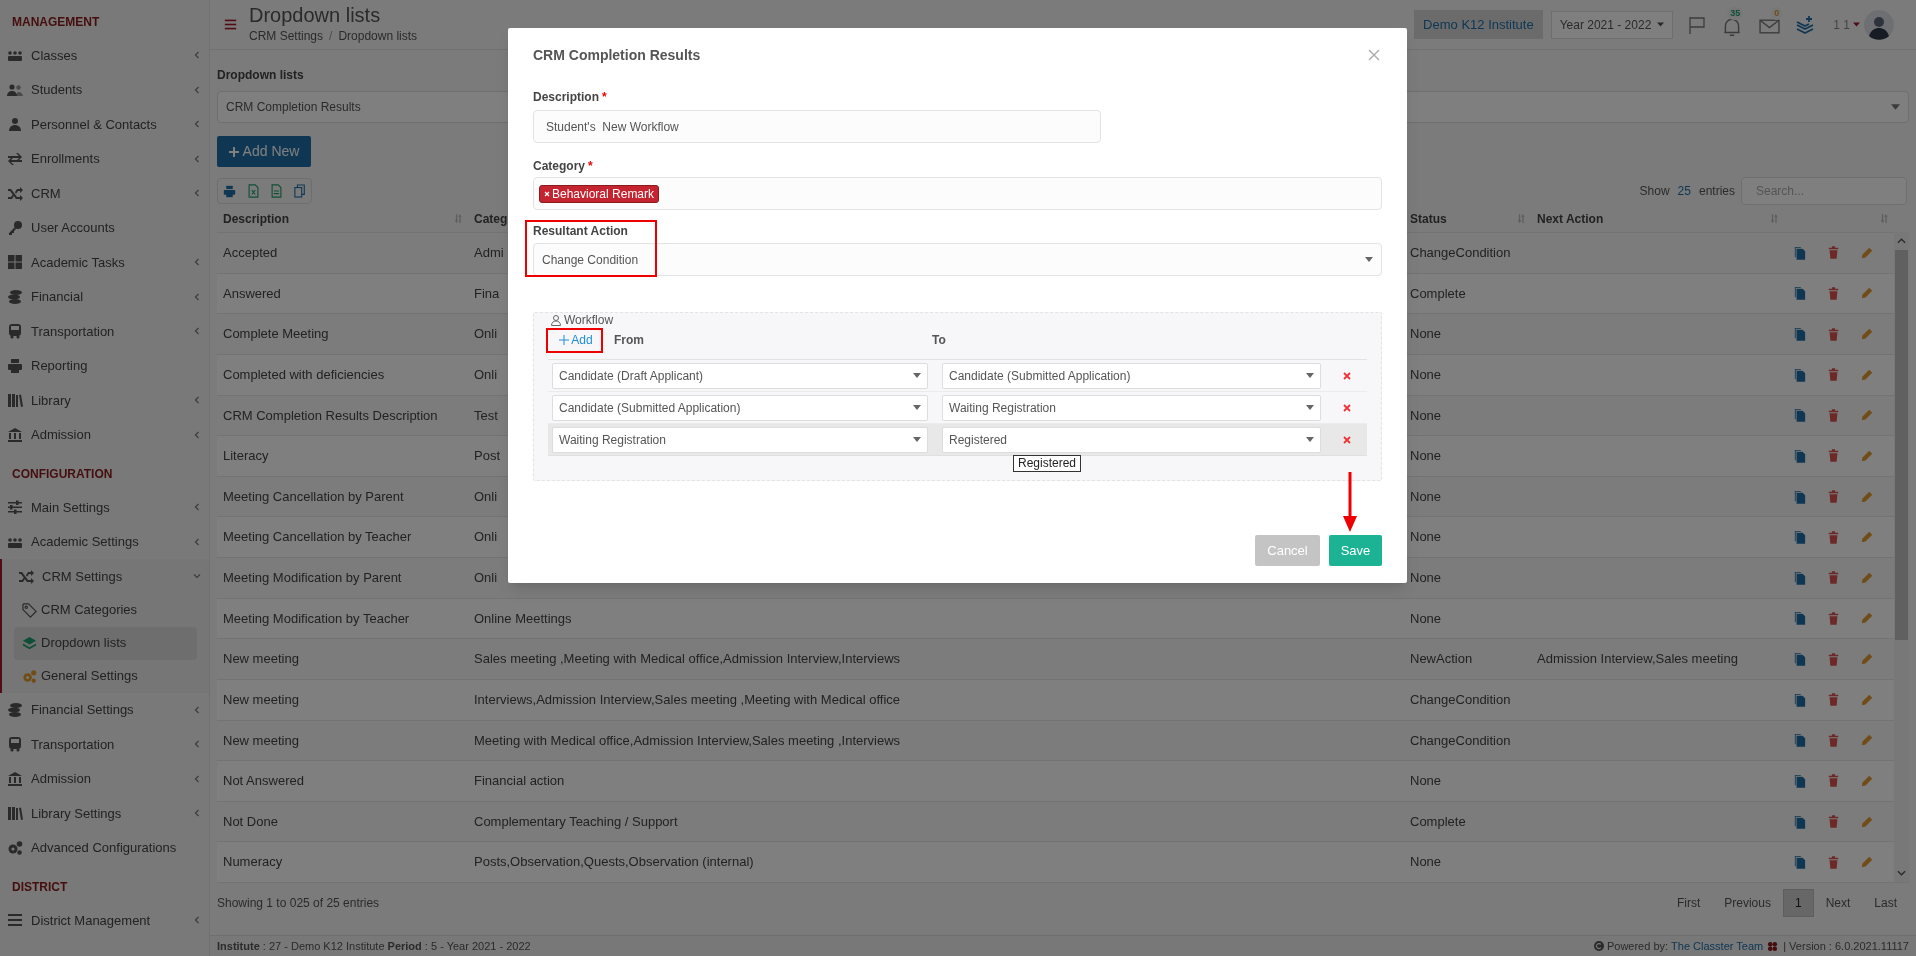 The height and width of the screenshot is (956, 1916). What do you see at coordinates (1697, 24) in the screenshot?
I see `flag-icon` at bounding box center [1697, 24].